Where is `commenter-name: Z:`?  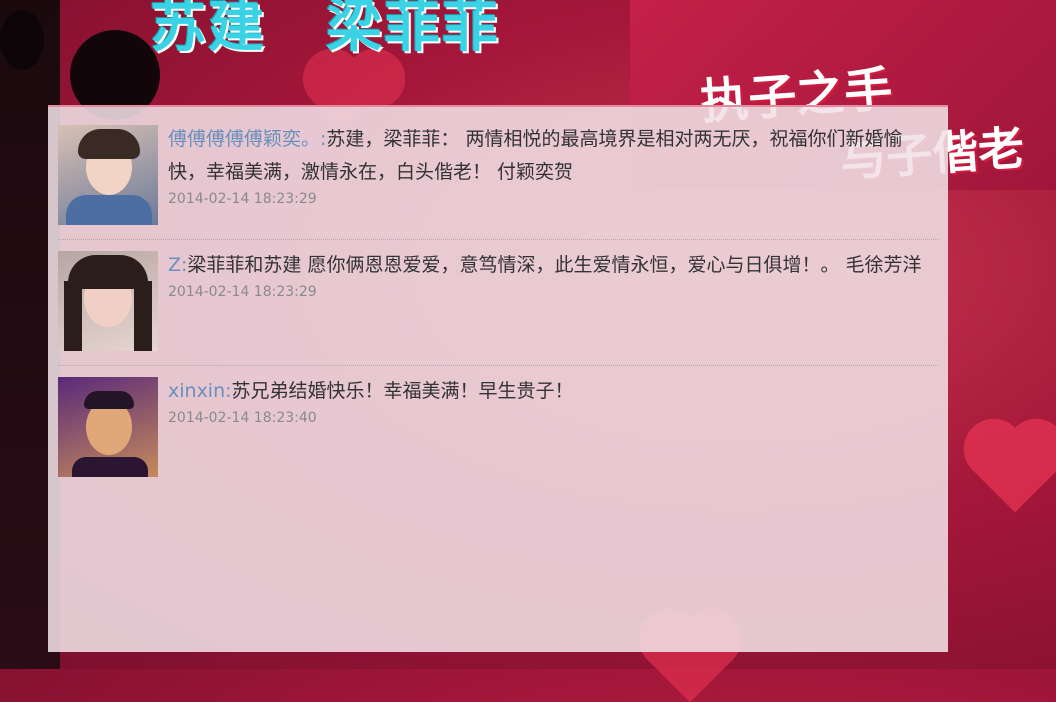
commenter-name: Z: is located at coordinates (177, 265).